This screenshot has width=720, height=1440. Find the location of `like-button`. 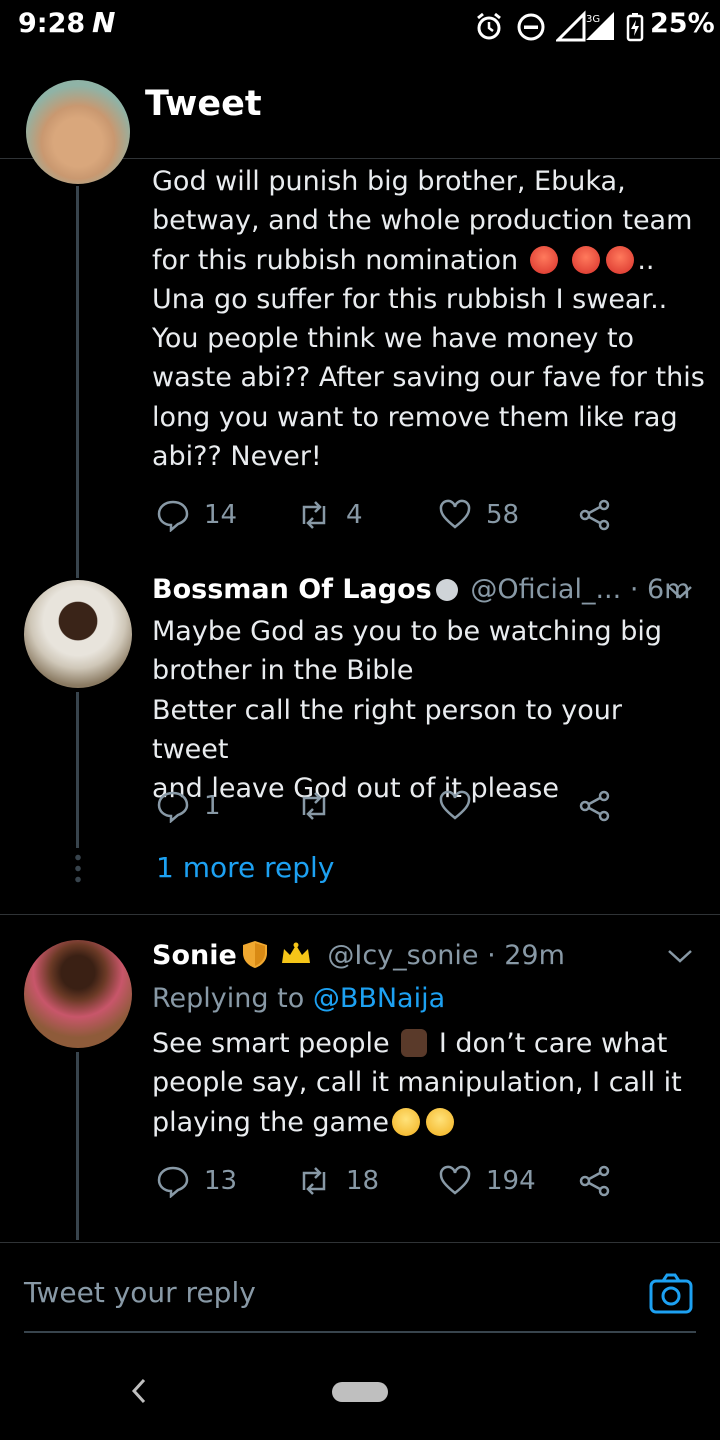

like-button is located at coordinates (455, 806).